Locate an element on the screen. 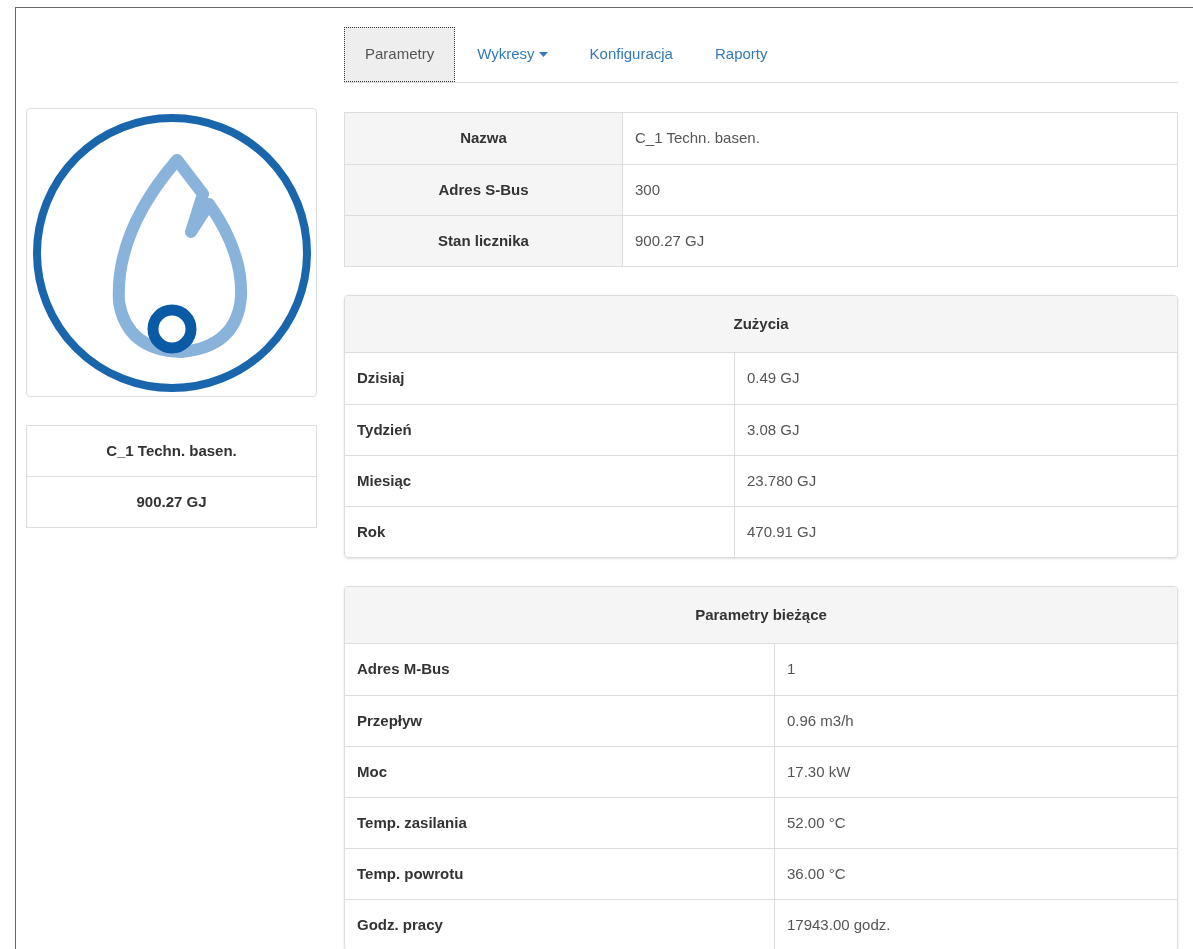 This screenshot has height=949, width=1193. label-cell: Dzisiaj is located at coordinates (540, 378).